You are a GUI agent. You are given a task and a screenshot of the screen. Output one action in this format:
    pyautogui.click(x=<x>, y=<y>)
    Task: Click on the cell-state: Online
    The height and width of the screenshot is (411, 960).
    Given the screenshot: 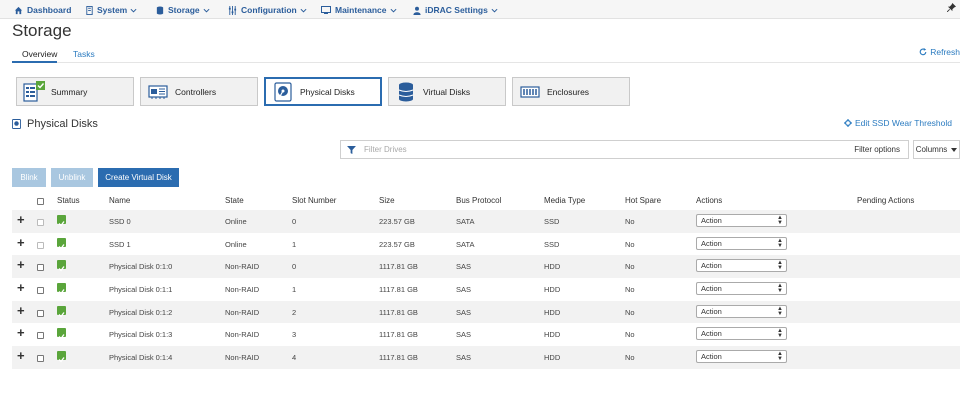 What is the action you would take?
    pyautogui.click(x=236, y=221)
    